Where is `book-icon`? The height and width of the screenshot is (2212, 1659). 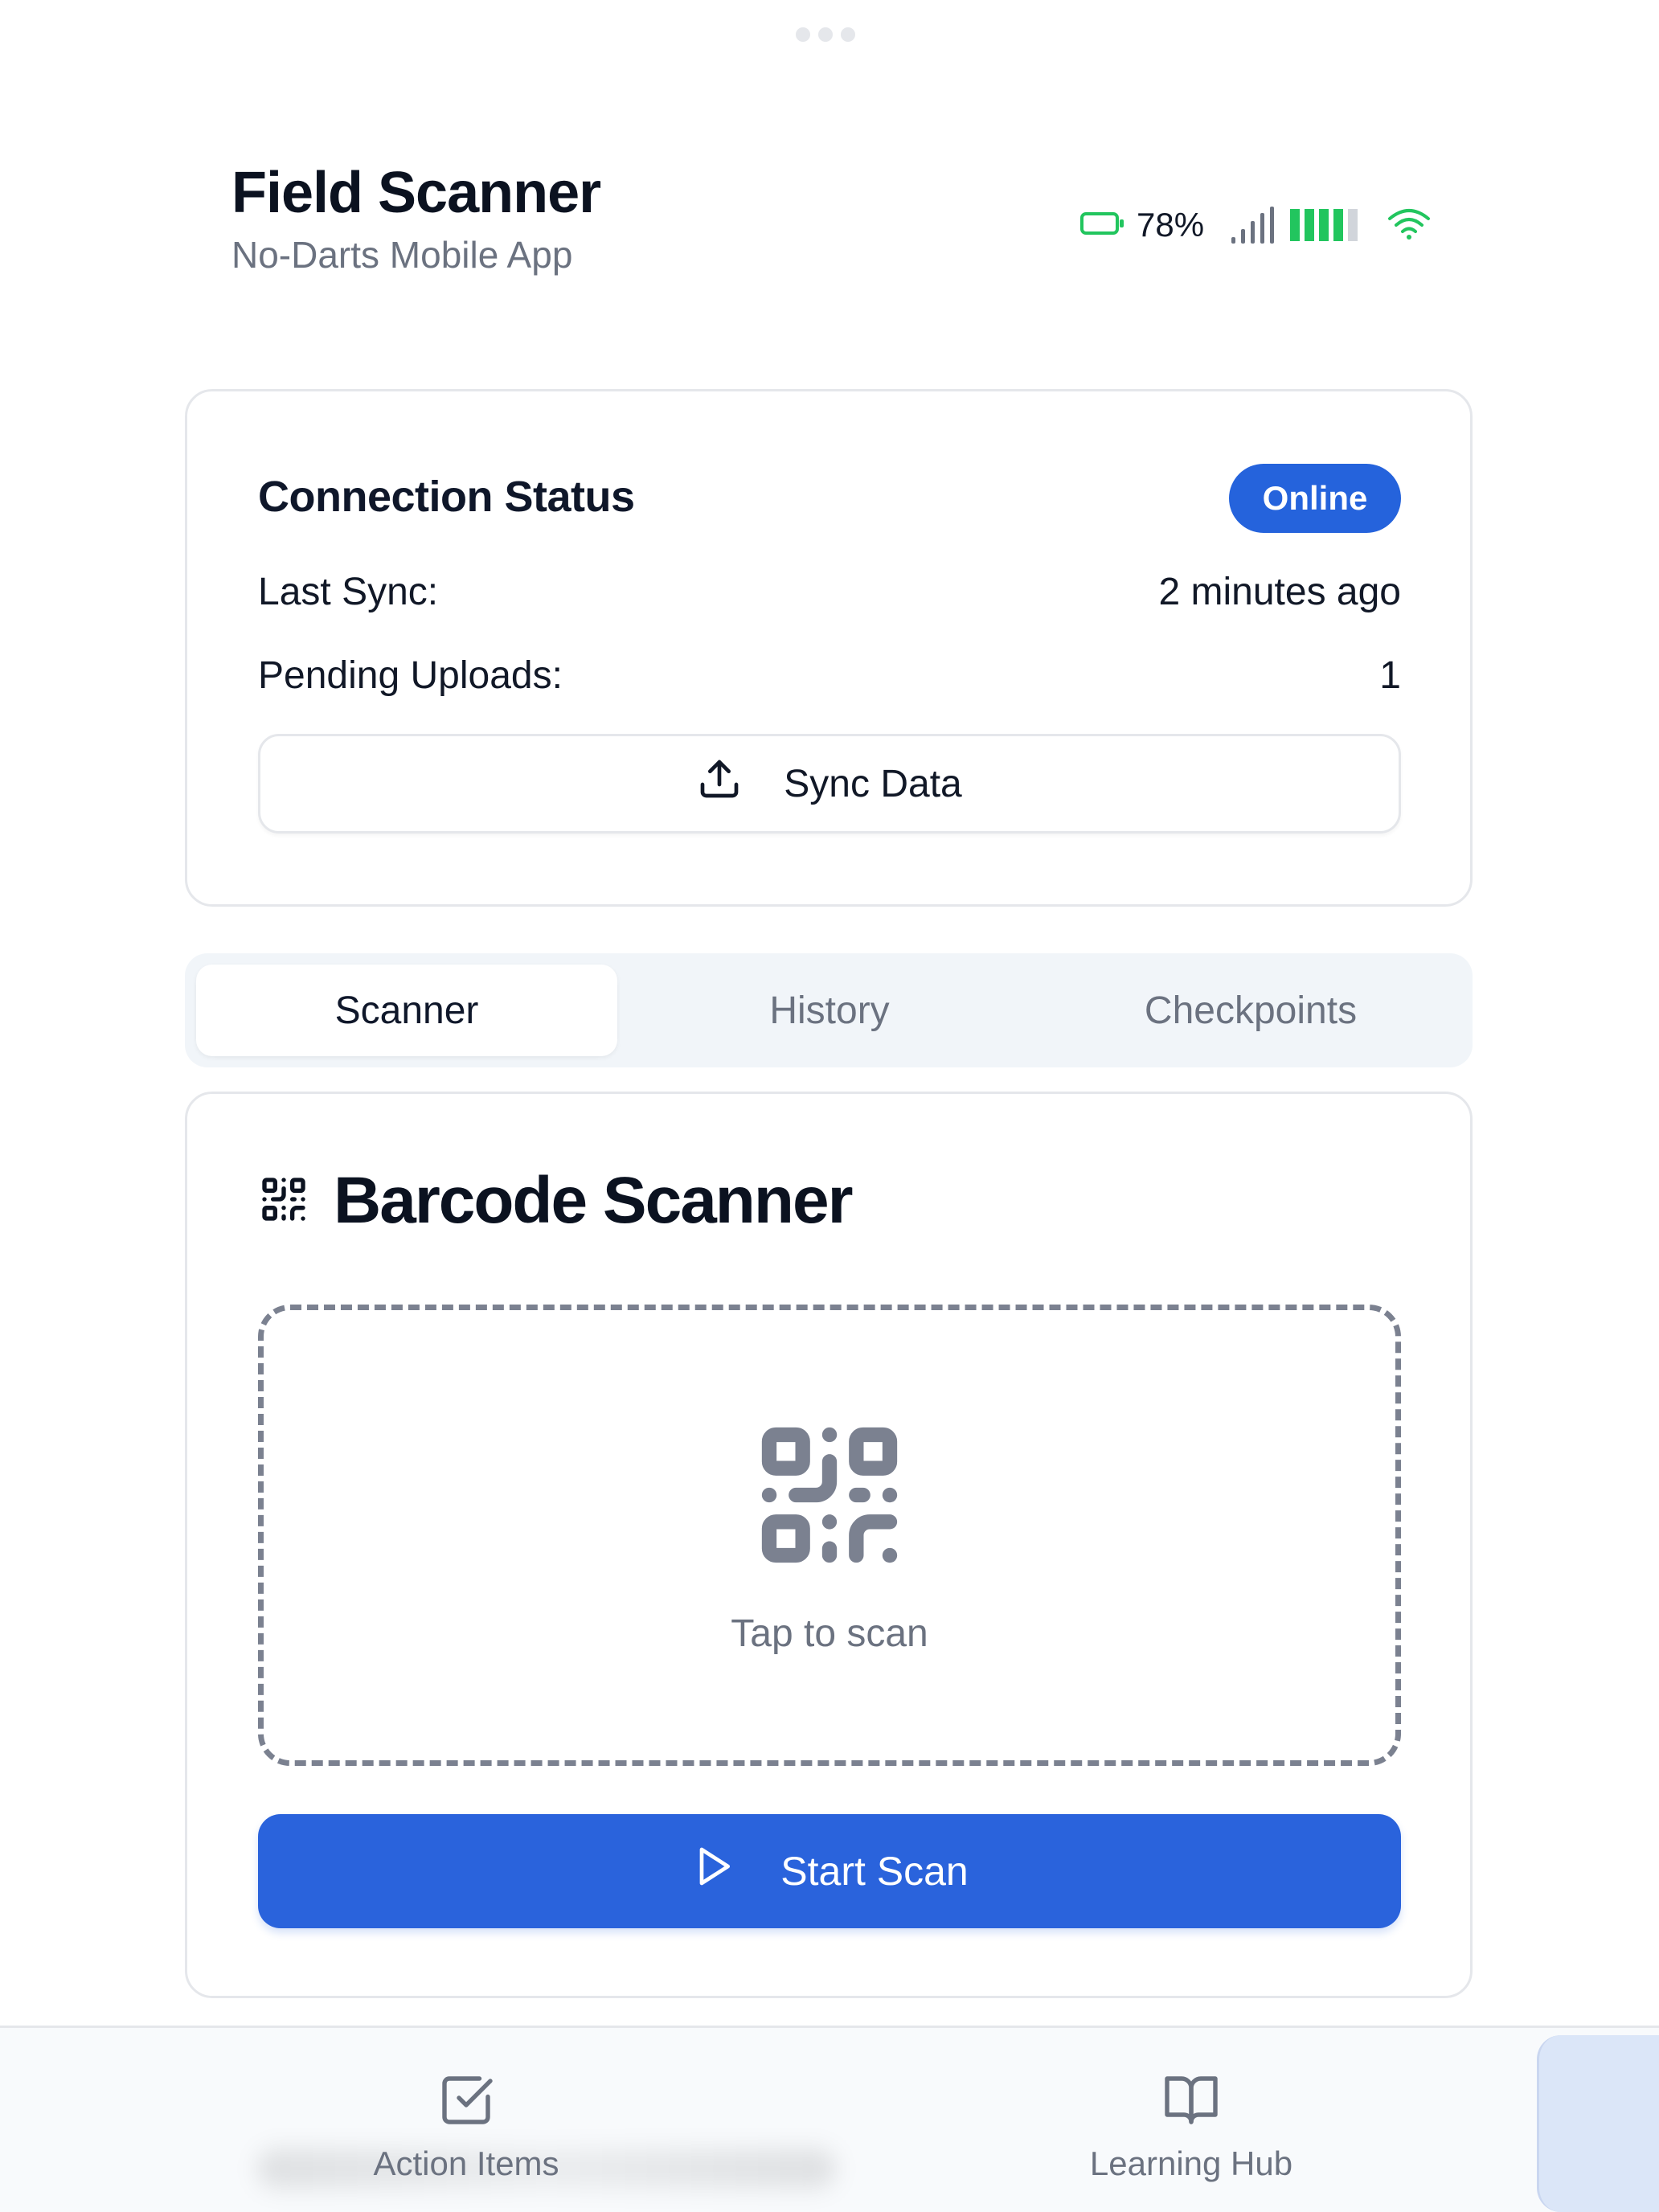 book-icon is located at coordinates (1191, 2102).